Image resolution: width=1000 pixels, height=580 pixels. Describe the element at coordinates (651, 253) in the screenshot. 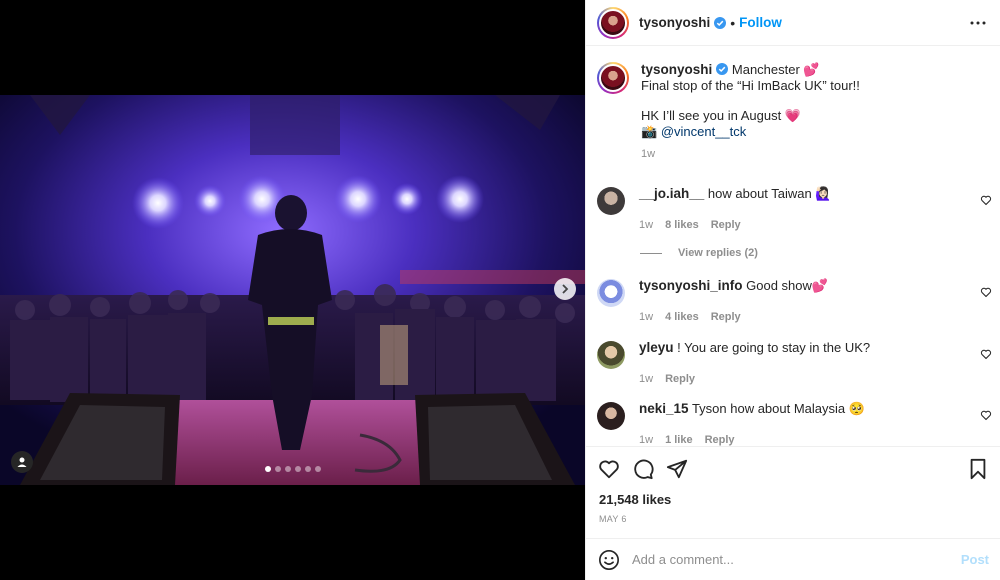

I see `view-replies-line` at that location.